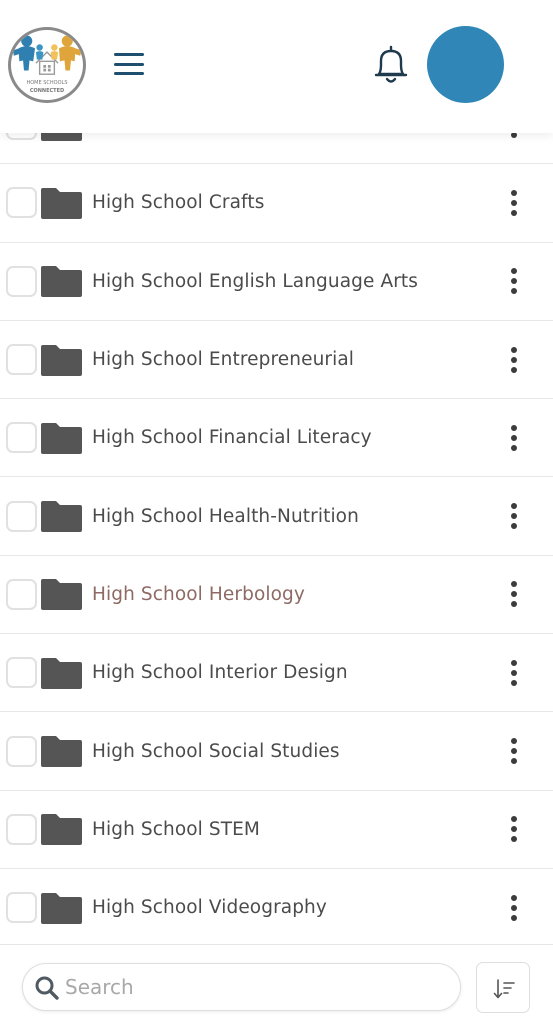  Describe the element at coordinates (198, 594) in the screenshot. I see `folder-name: High School Herbology` at that location.